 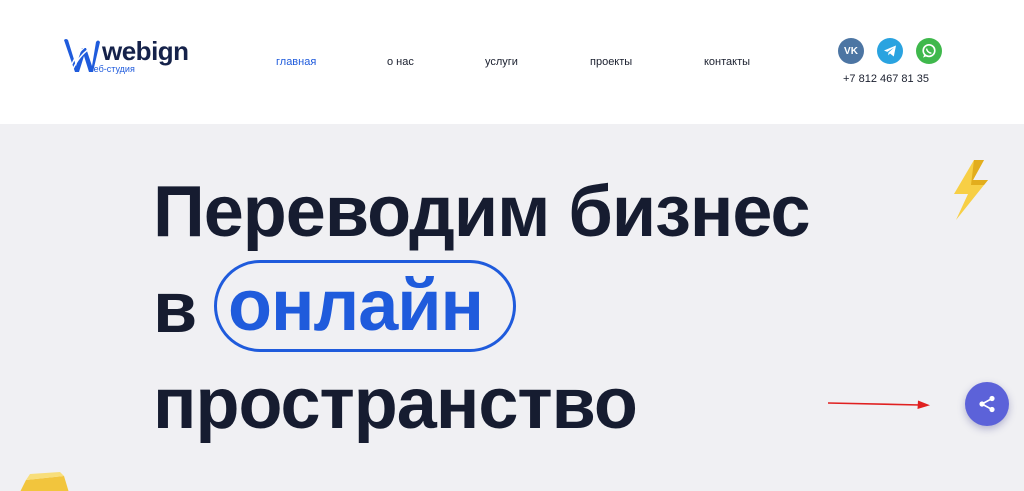 I want to click on vk-icon: VK, so click(x=851, y=51).